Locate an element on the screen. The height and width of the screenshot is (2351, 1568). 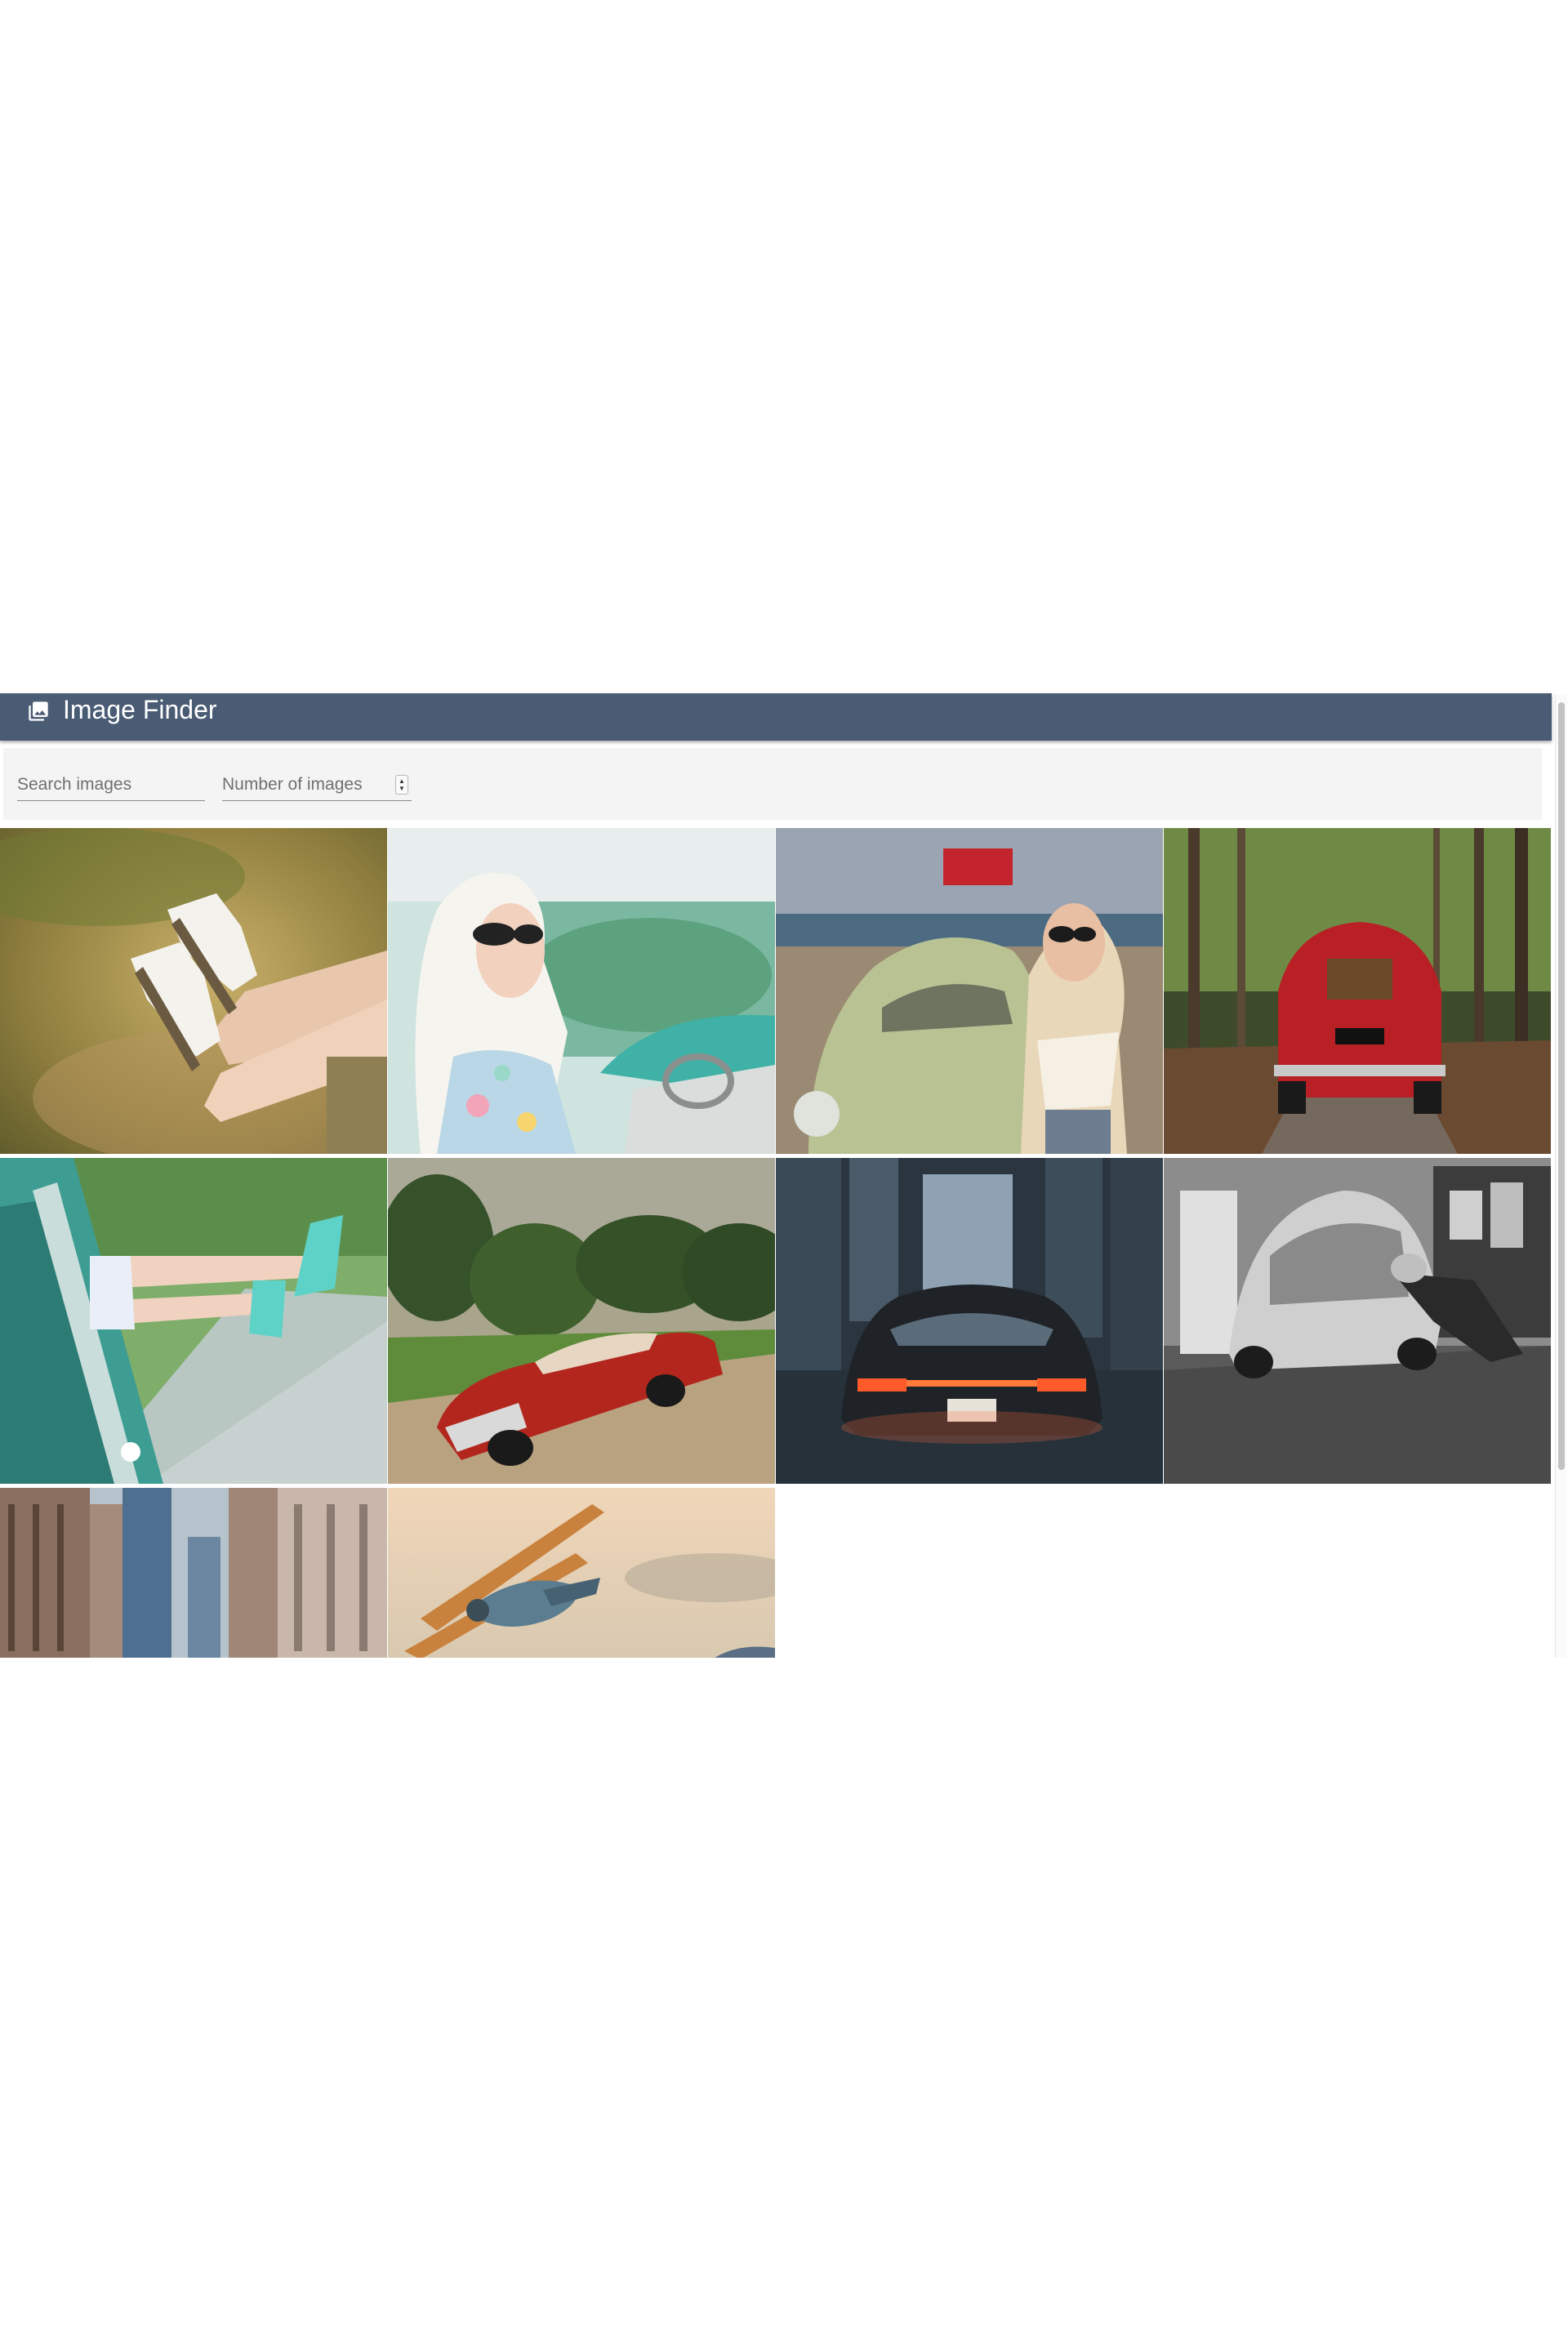
search-field is located at coordinates (111, 785).